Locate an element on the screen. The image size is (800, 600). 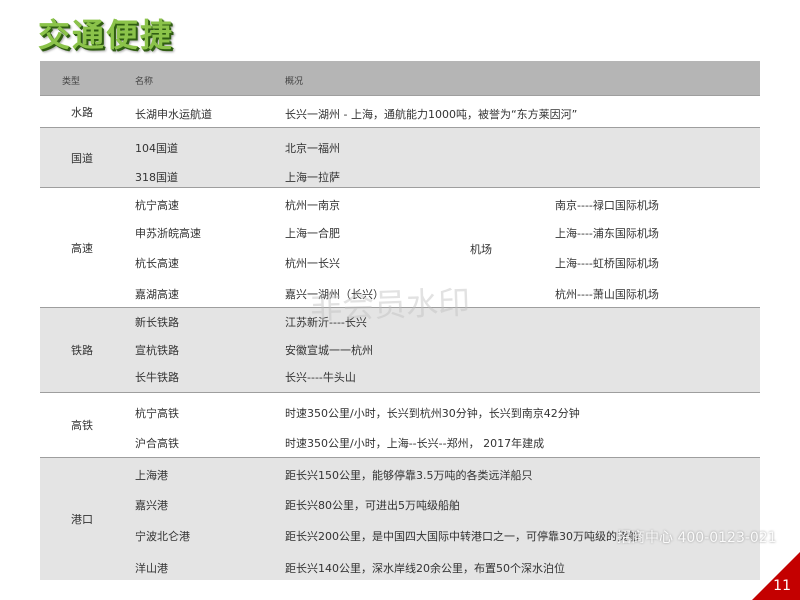
row-desc: 安徽宣城一一杭州 is located at coordinates (329, 350).